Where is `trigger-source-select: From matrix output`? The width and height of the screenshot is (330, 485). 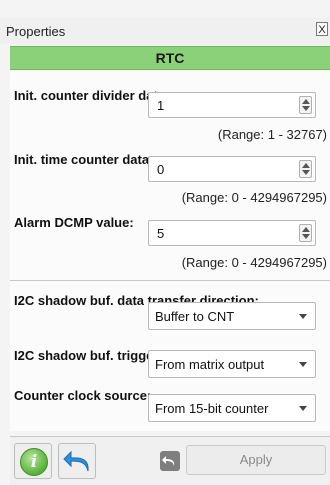 trigger-source-select: From matrix output is located at coordinates (232, 364).